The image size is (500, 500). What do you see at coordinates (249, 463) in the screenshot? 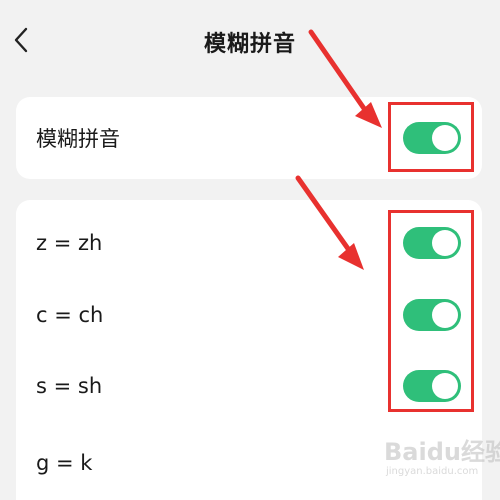
I see `rule-row-g-k: g = k` at bounding box center [249, 463].